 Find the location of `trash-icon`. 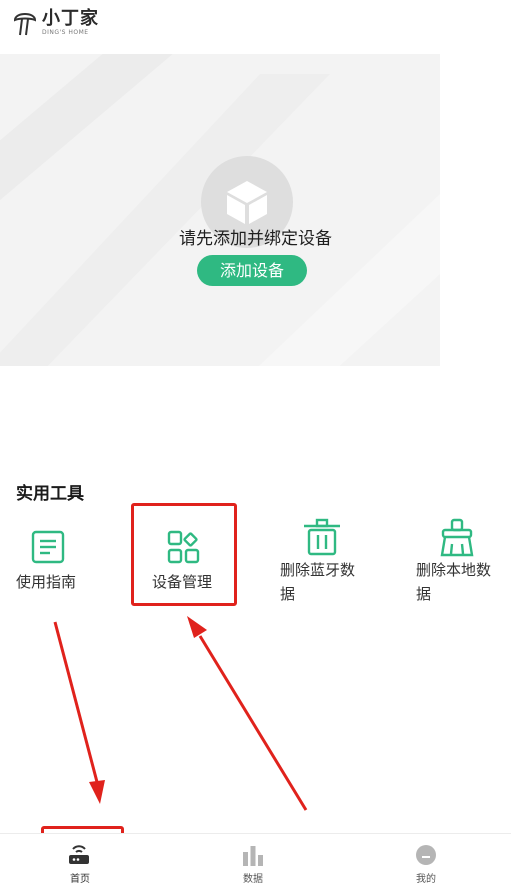

trash-icon is located at coordinates (322, 537).